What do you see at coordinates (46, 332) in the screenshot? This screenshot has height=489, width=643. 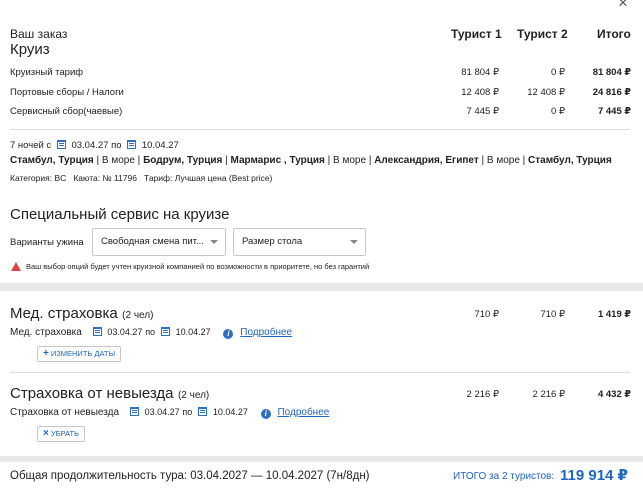 I see `med-insurance-label: Мед. страховка` at bounding box center [46, 332].